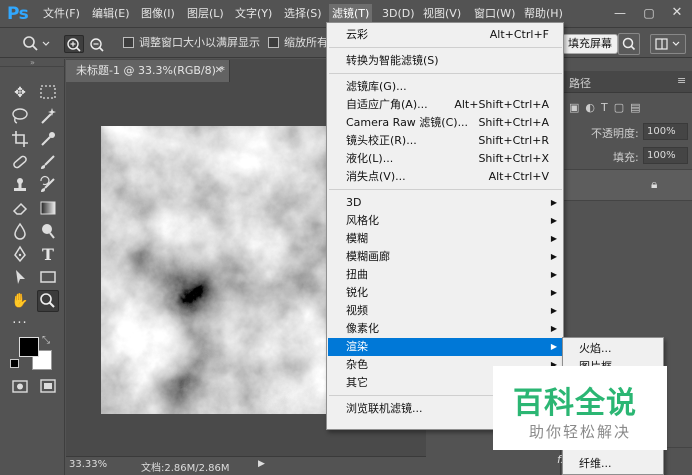 The width and height of the screenshot is (692, 475). What do you see at coordinates (36, 44) in the screenshot?
I see `zoom-tool-preset-icon` at bounding box center [36, 44].